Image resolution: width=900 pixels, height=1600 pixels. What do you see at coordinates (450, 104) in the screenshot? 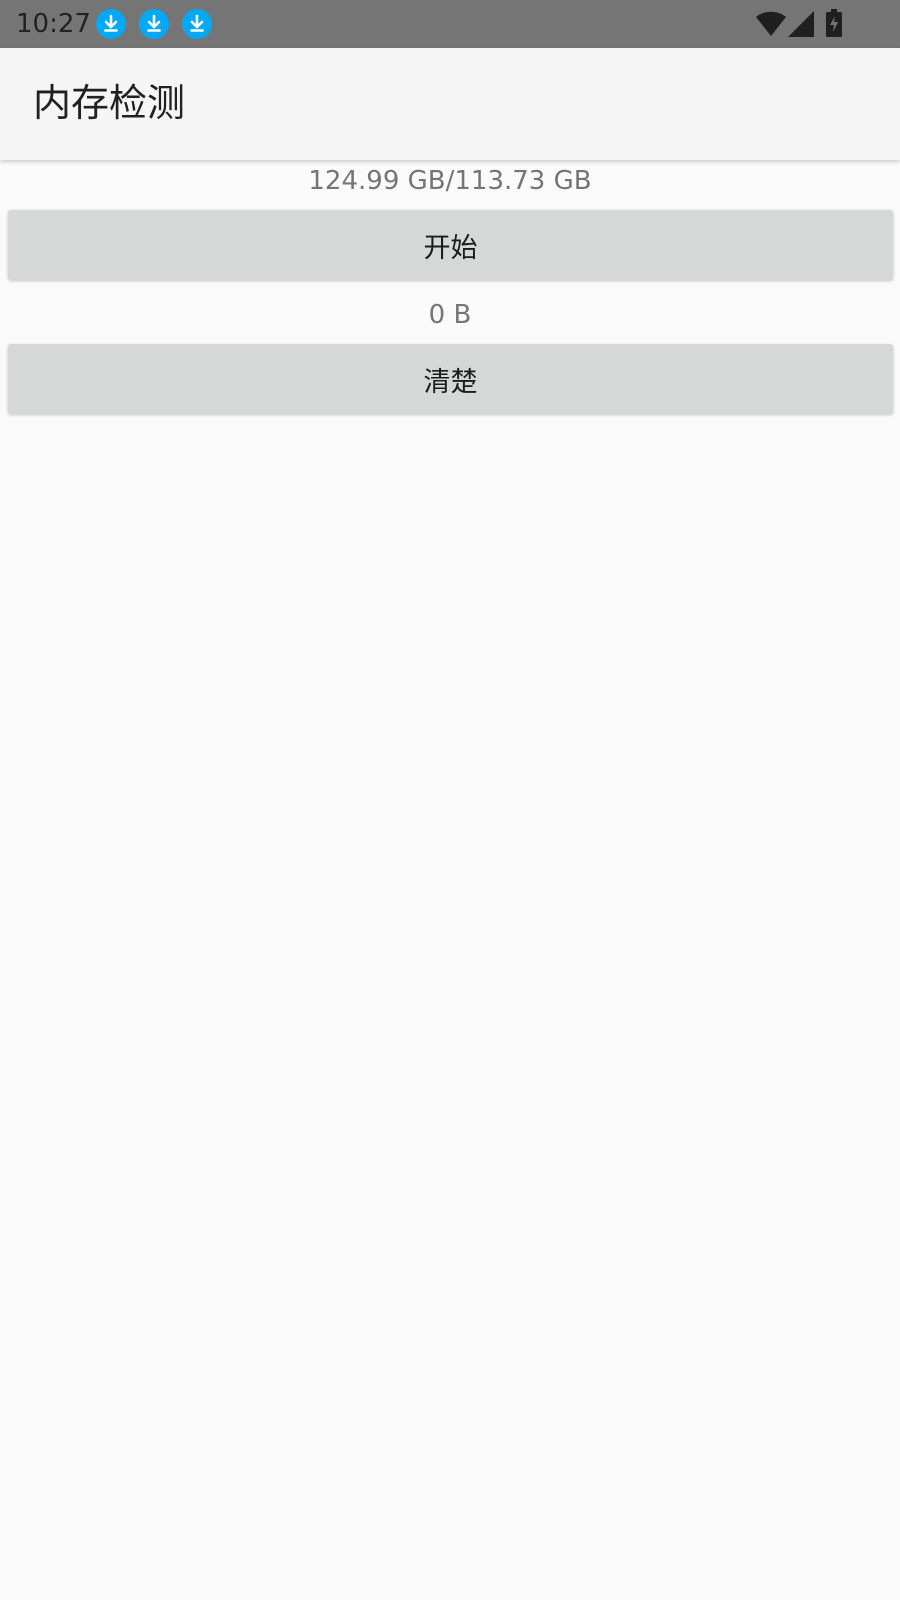
I see `app-bar: 内存检测` at bounding box center [450, 104].